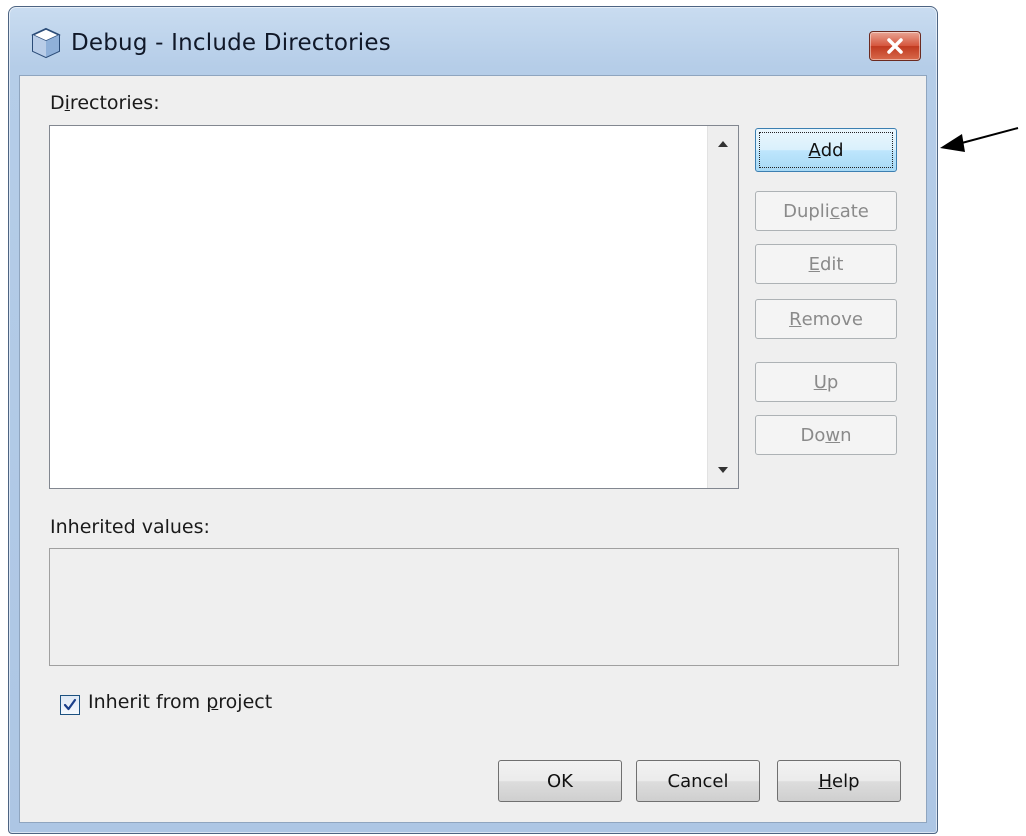 This screenshot has height=836, width=1026. I want to click on remove-button: Remove, so click(826, 319).